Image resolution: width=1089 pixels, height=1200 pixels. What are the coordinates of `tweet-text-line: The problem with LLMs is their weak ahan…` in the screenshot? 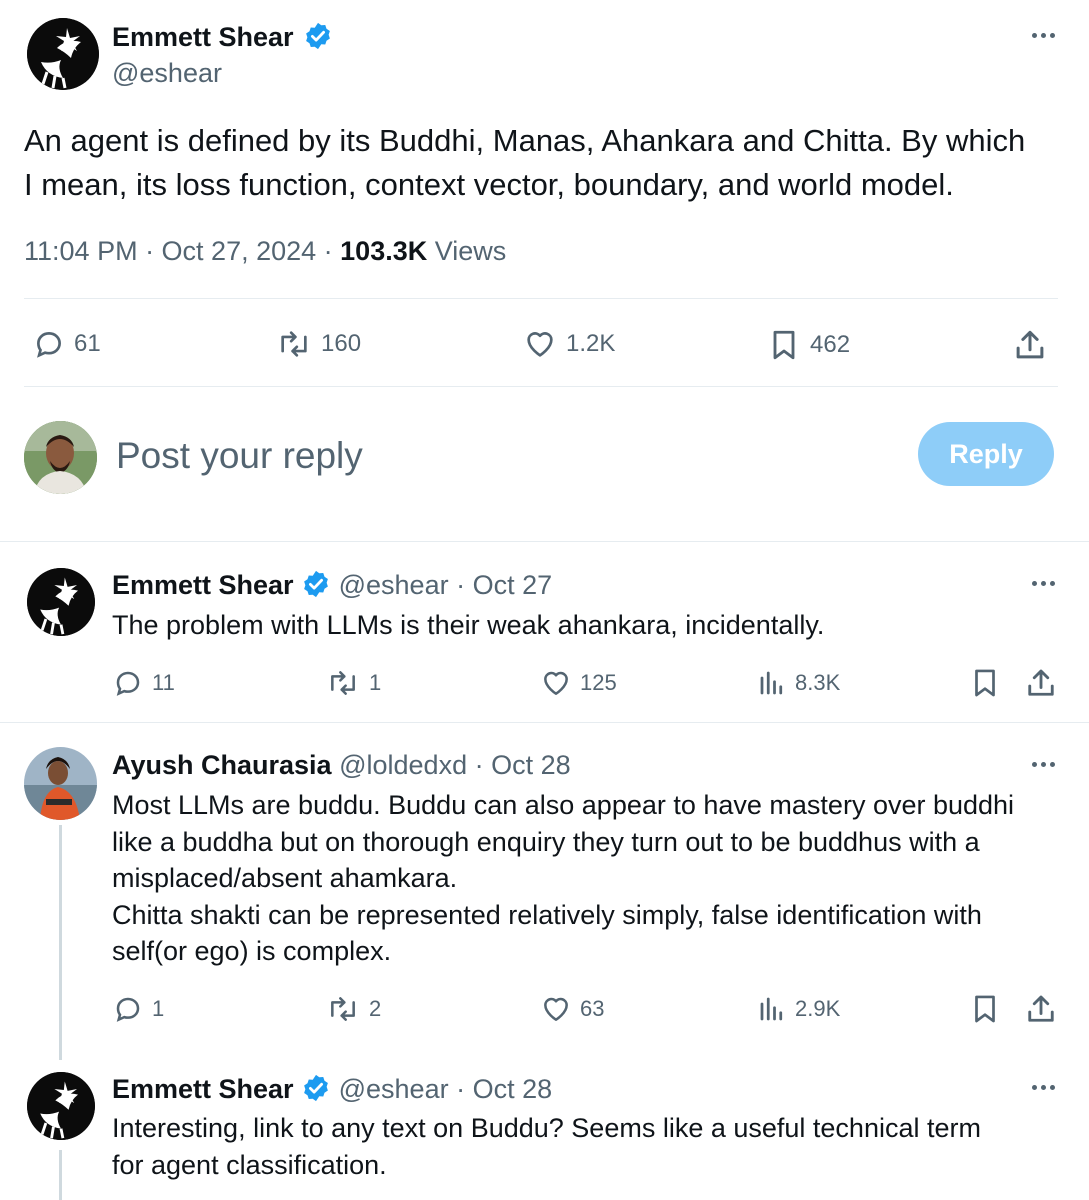 It's located at (468, 625).